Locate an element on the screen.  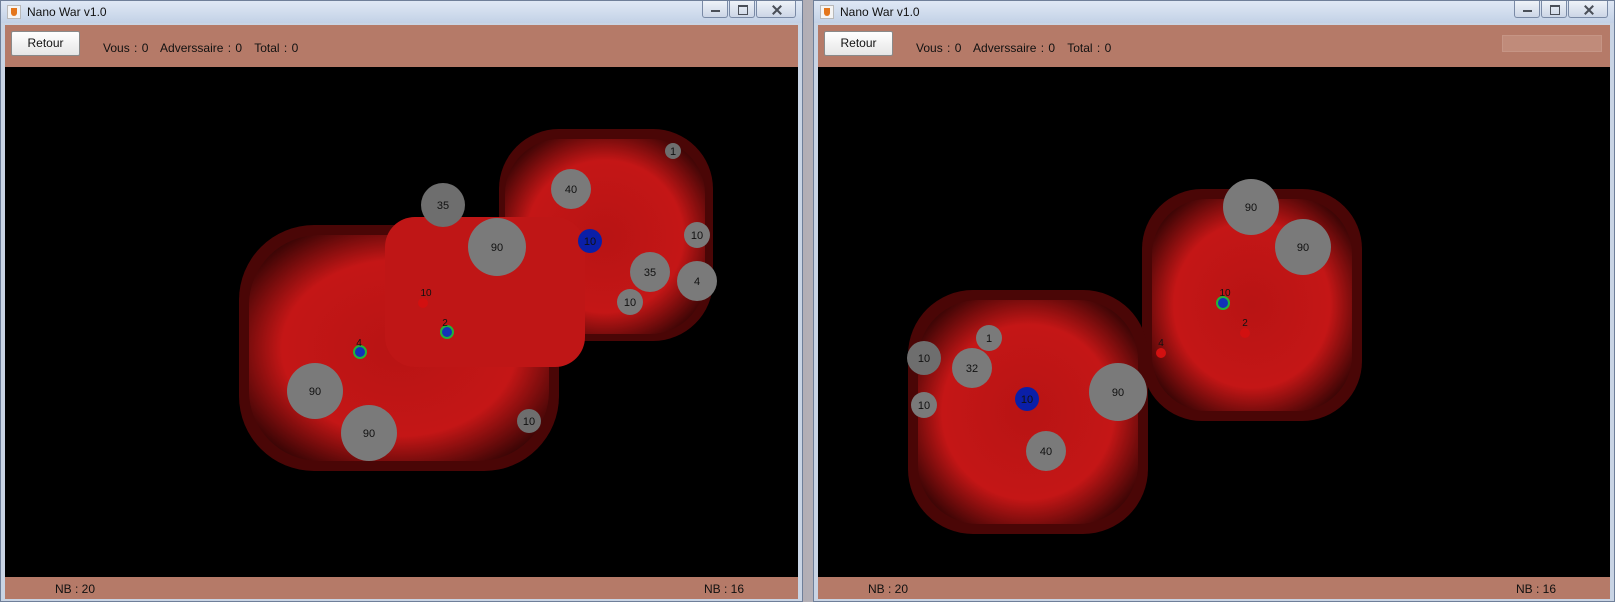
blank-field is located at coordinates (1552, 43).